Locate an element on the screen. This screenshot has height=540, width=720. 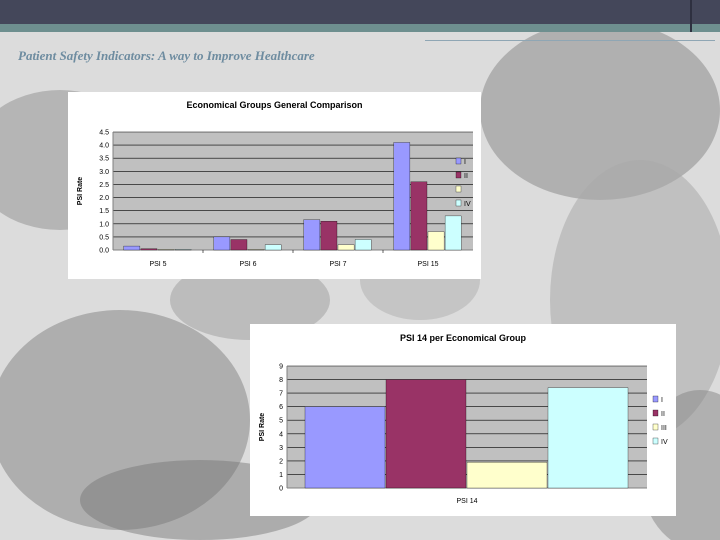
chart1-category-label: PSI 6 is located at coordinates (247, 264).